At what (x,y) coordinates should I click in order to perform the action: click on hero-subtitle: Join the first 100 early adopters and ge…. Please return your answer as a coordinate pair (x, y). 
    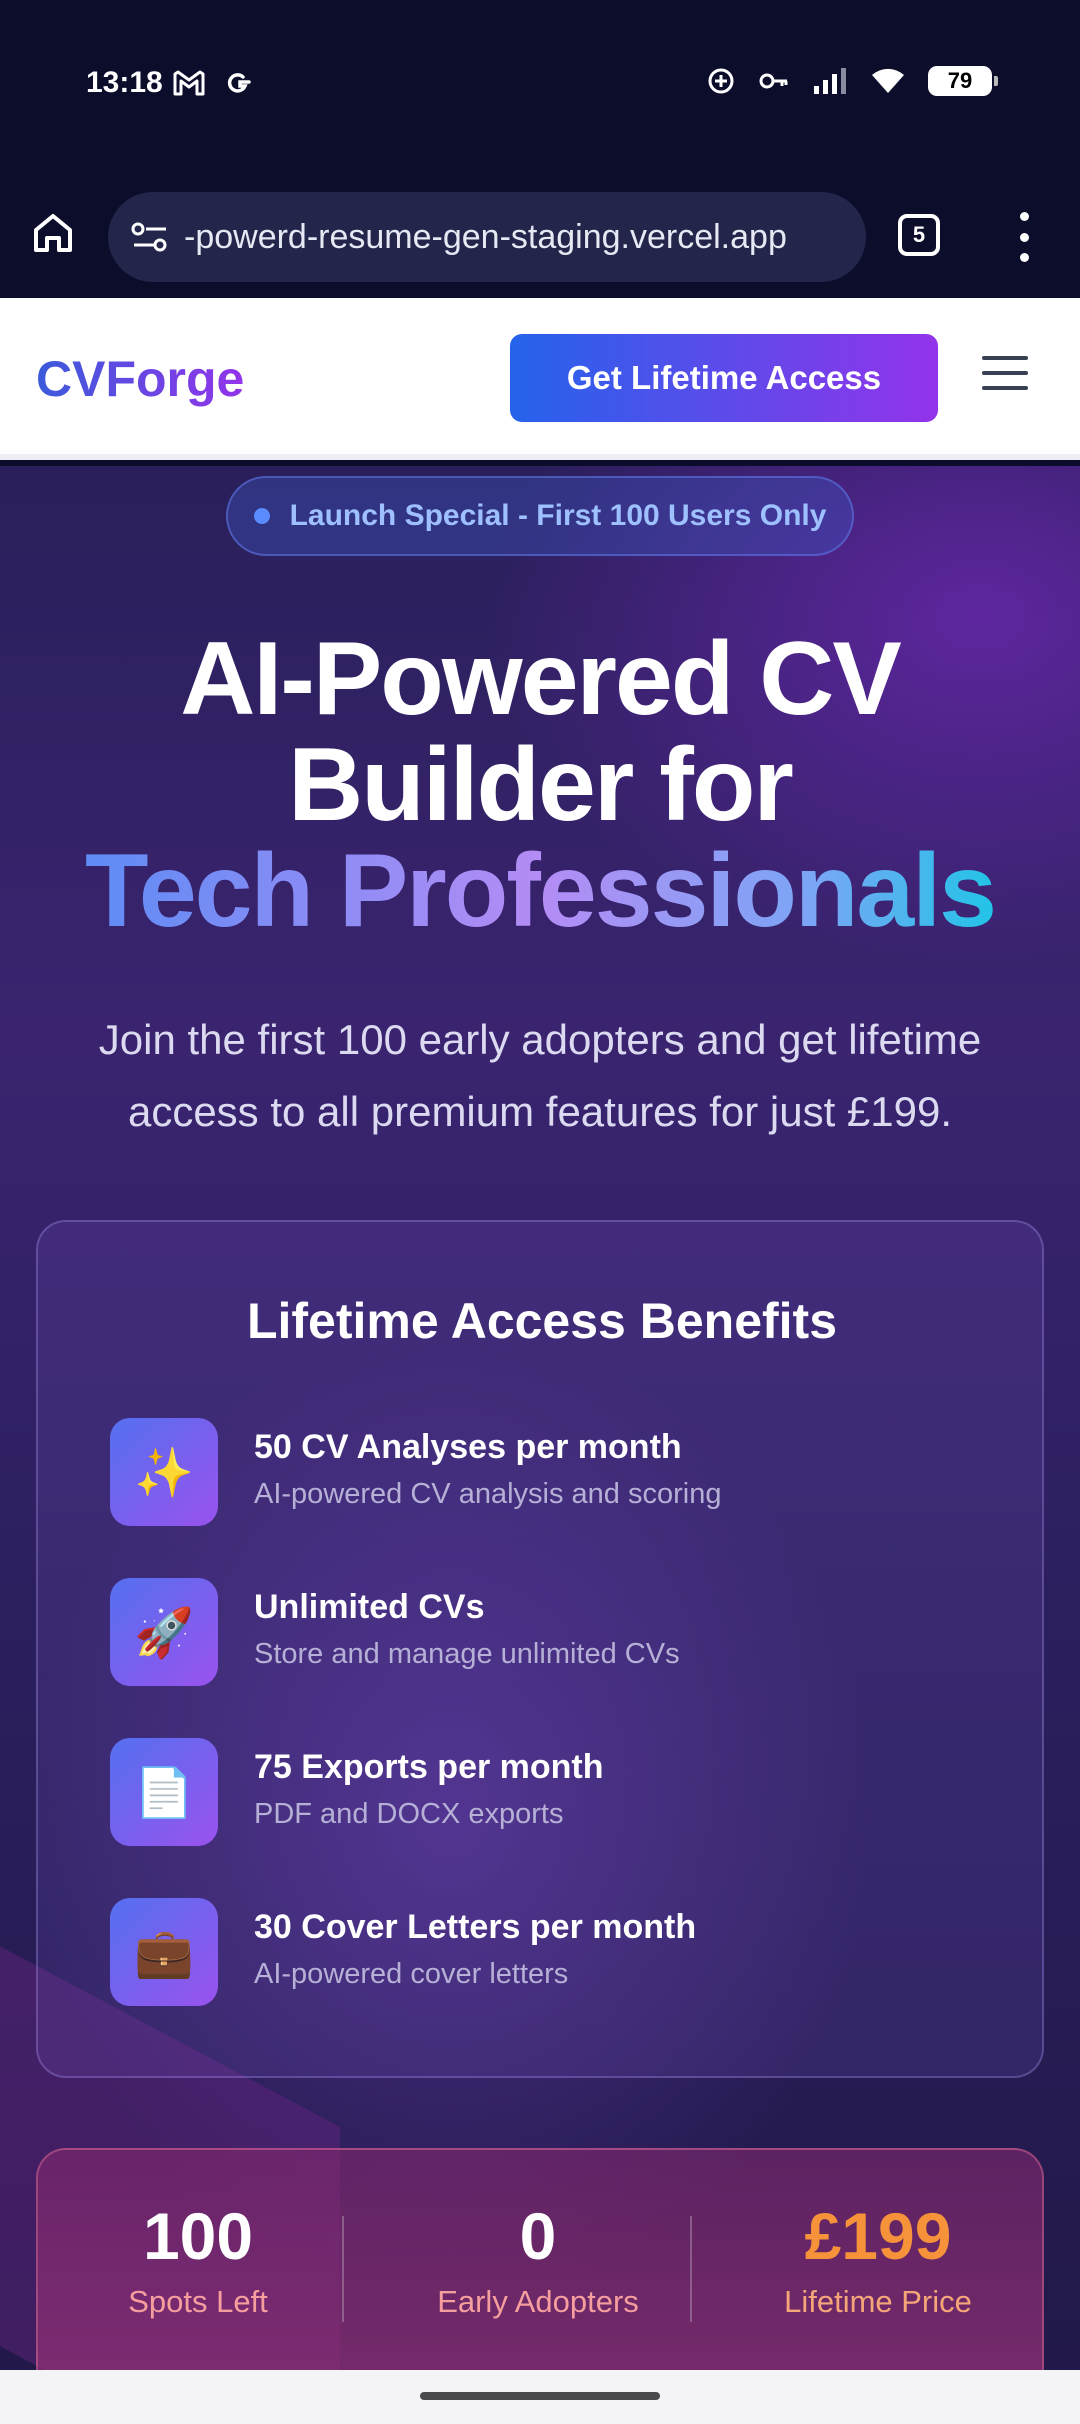
    Looking at the image, I should click on (540, 1075).